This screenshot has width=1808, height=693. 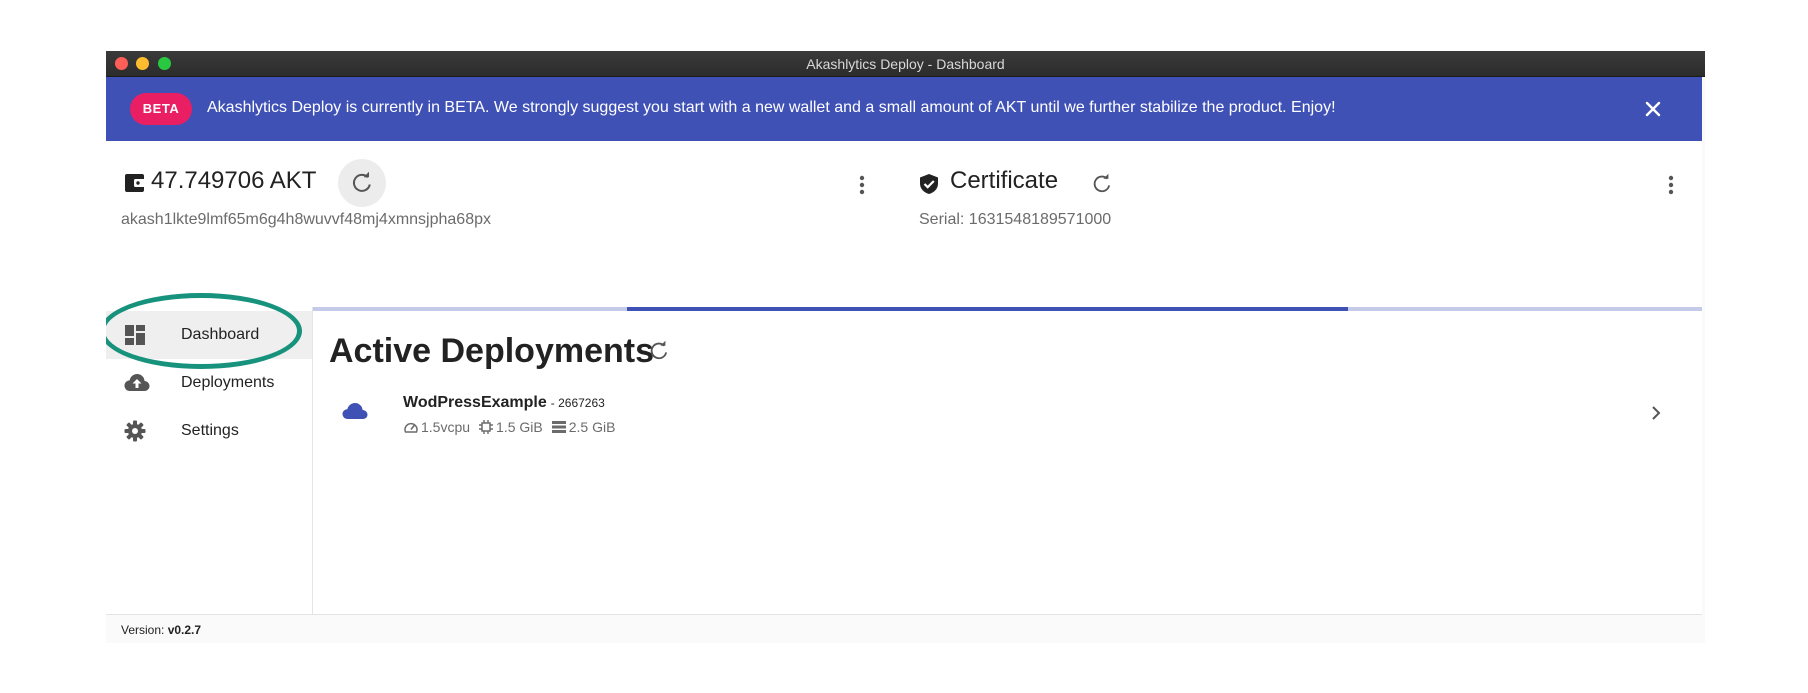 I want to click on memory-spec: 1.5 GiB, so click(x=510, y=427).